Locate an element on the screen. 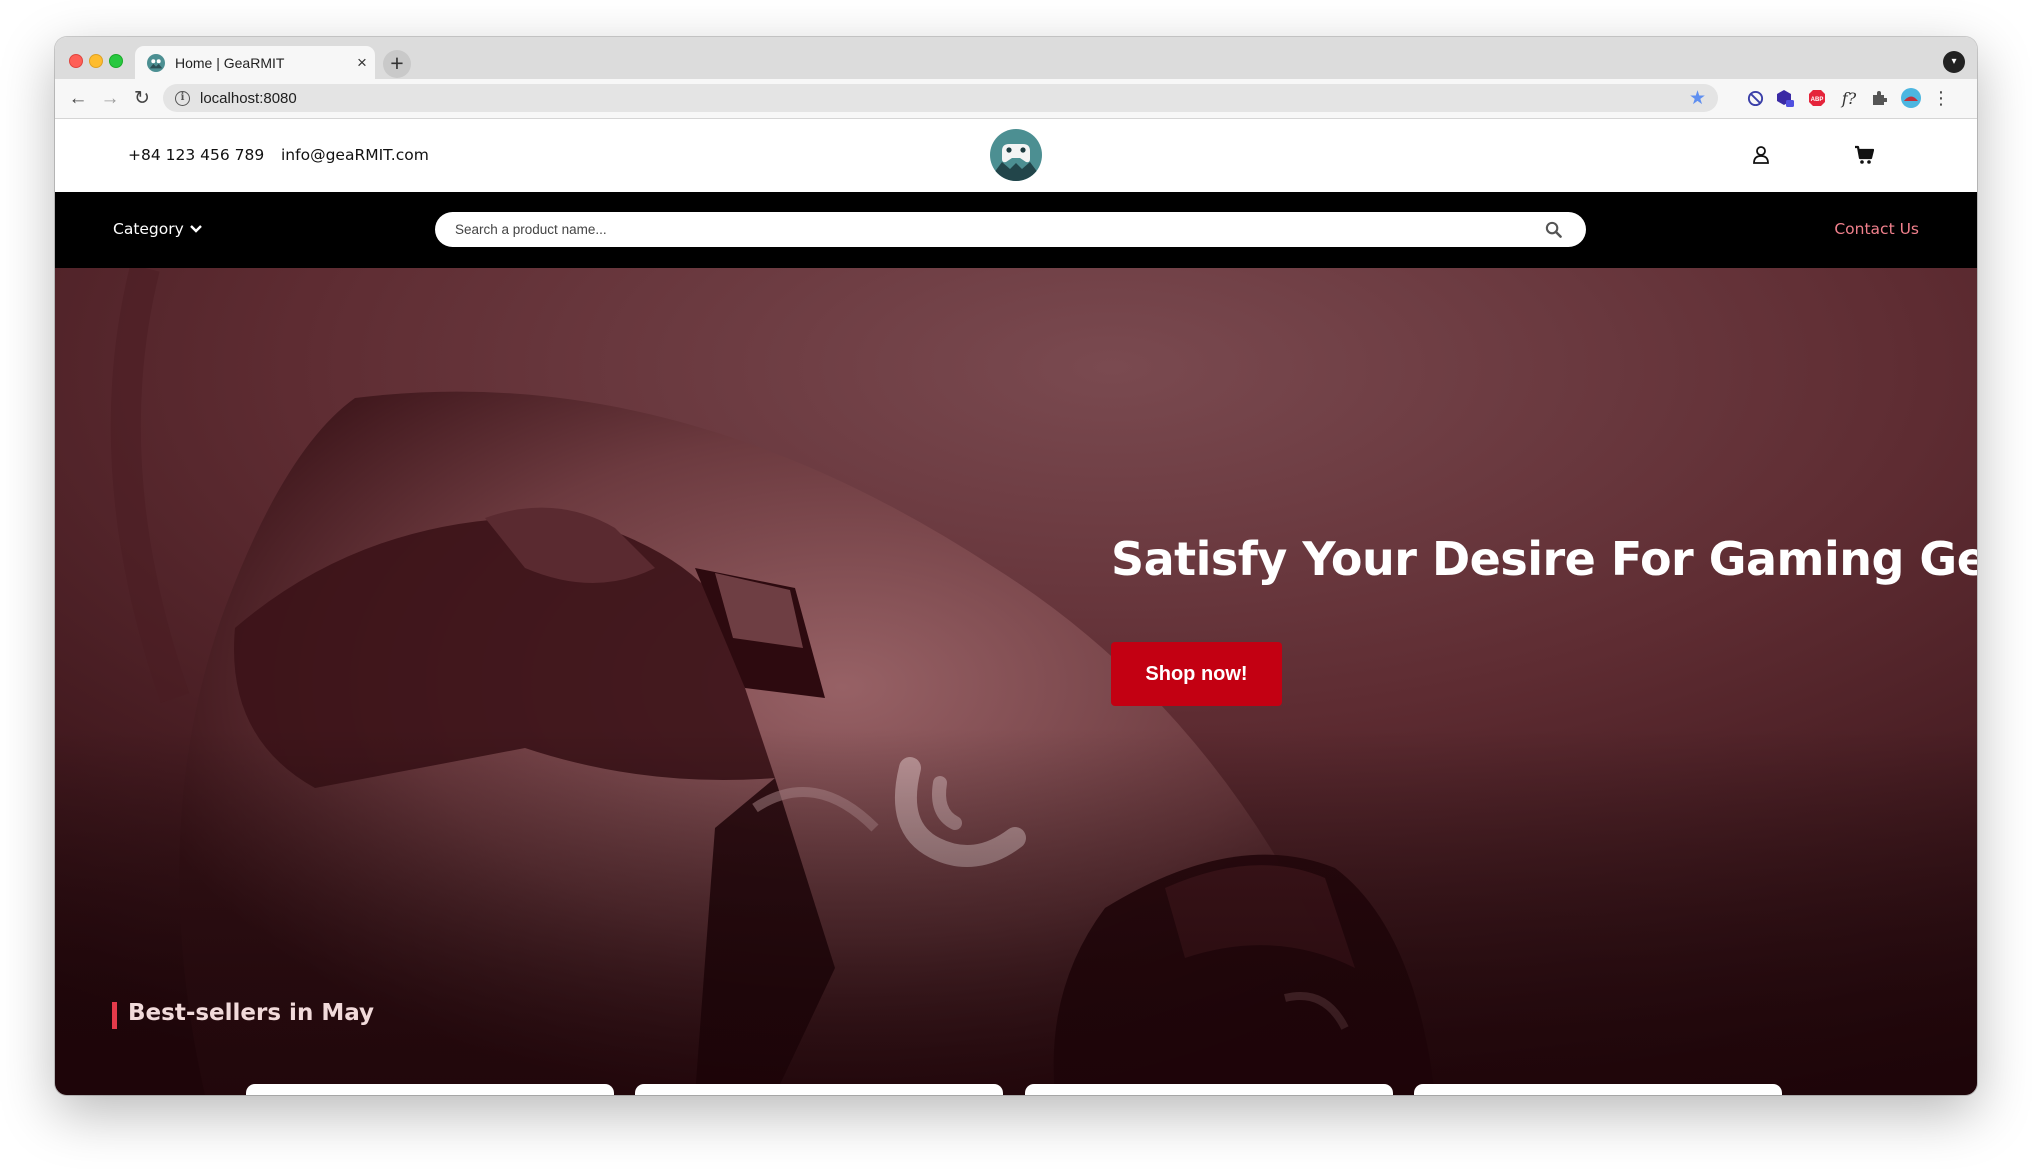 The image size is (2032, 1169). section-accent-bar is located at coordinates (114, 1015).